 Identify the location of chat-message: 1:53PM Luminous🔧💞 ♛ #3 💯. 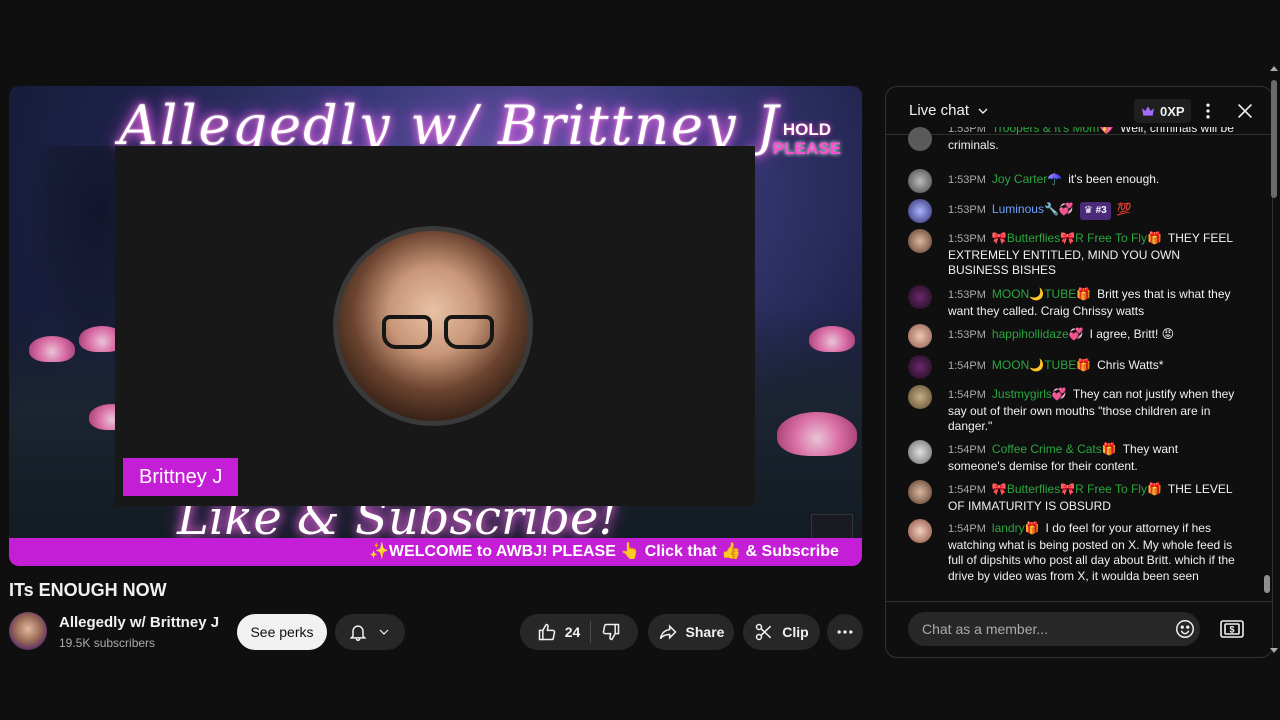
(1073, 211).